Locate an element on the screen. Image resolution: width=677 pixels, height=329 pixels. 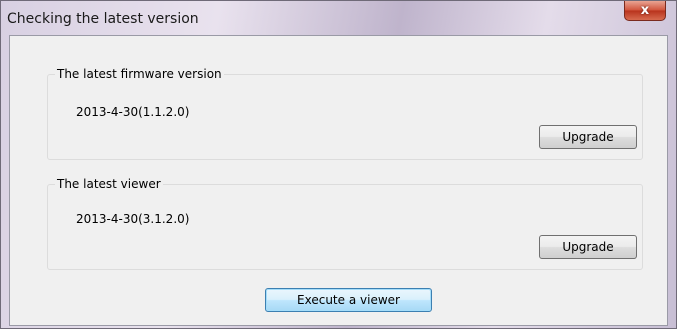
viewer-group-legend: The latest viewer is located at coordinates (109, 184).